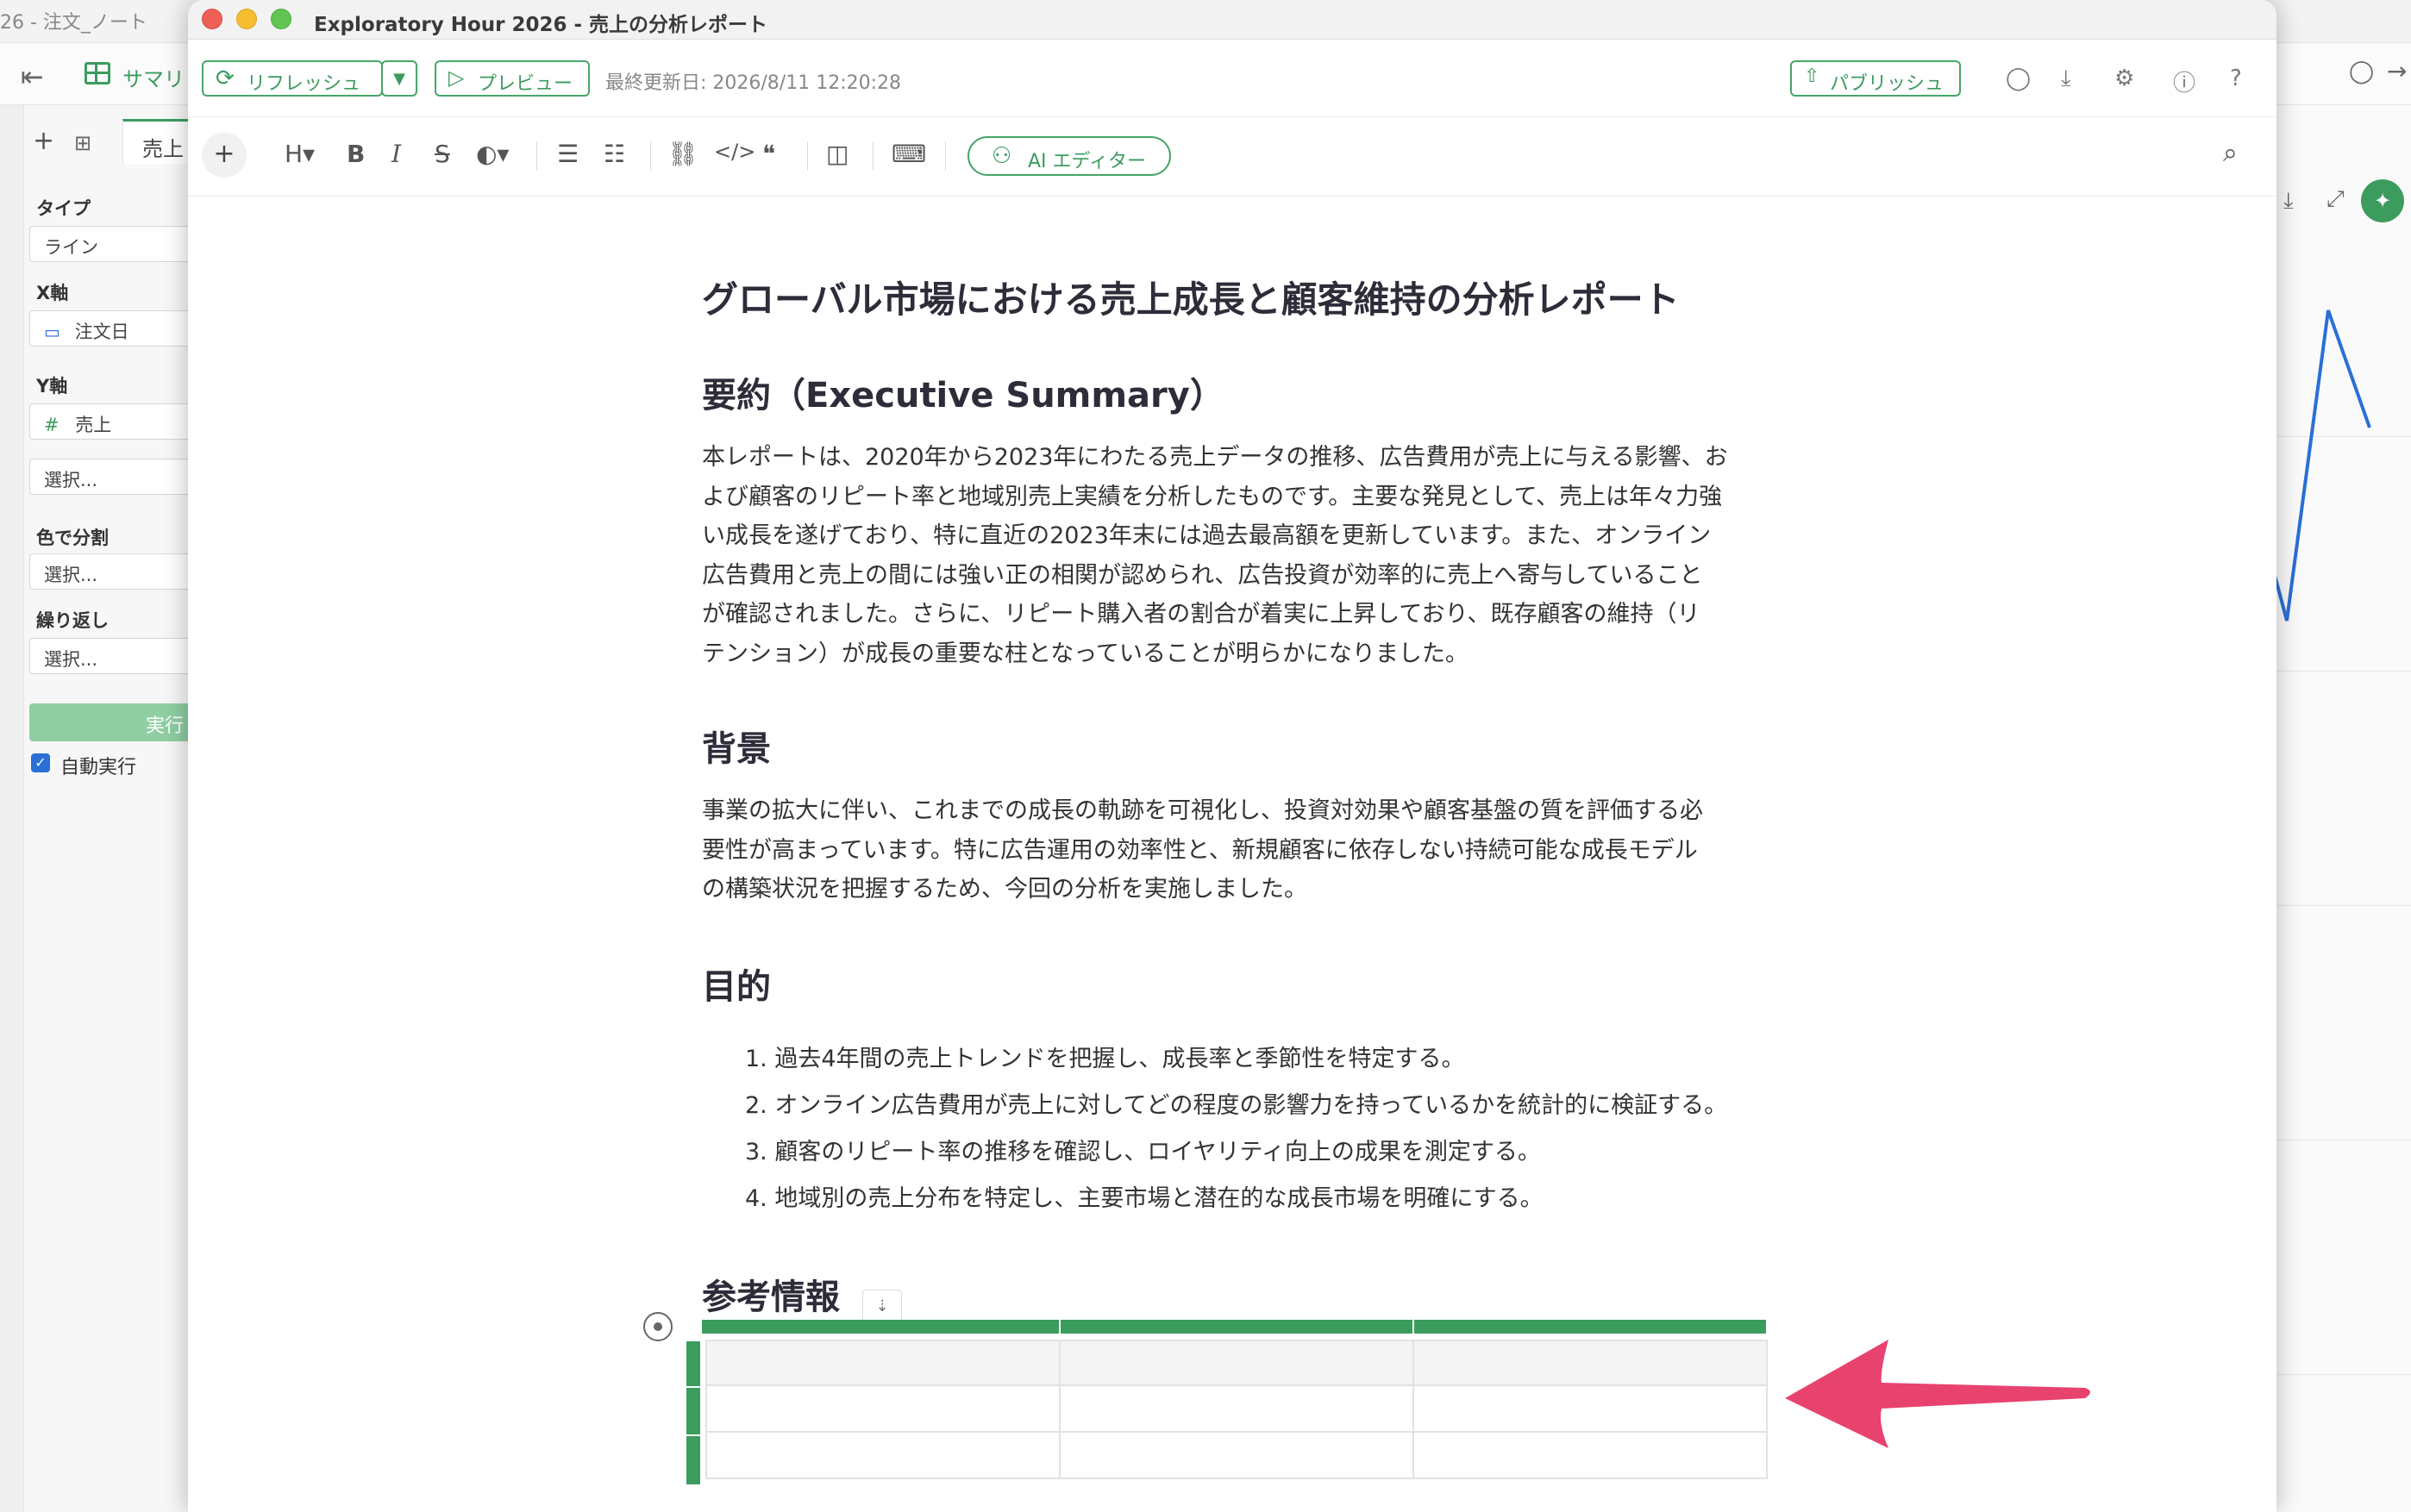 Image resolution: width=2411 pixels, height=1512 pixels. What do you see at coordinates (1191, 299) in the screenshot?
I see `document-title: グローバル市場における売上成長と顧客維持の分析レポート` at bounding box center [1191, 299].